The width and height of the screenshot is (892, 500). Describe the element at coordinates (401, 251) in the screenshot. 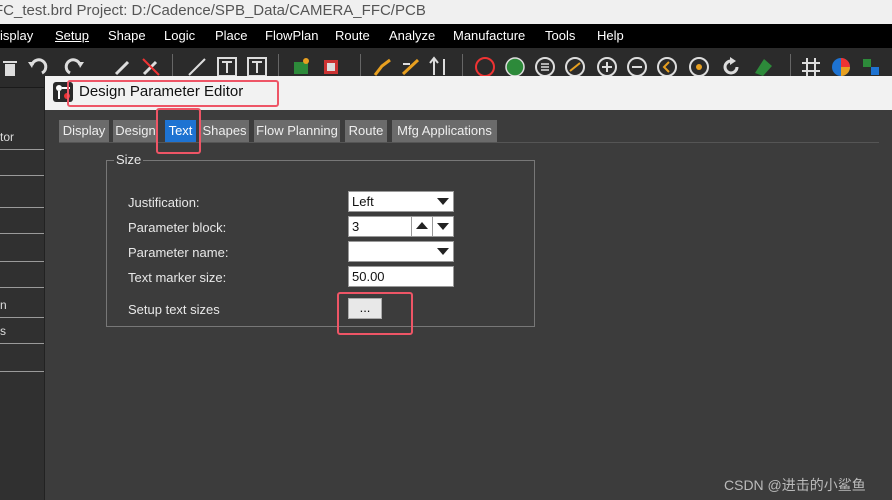

I see `parameter-name-select` at that location.